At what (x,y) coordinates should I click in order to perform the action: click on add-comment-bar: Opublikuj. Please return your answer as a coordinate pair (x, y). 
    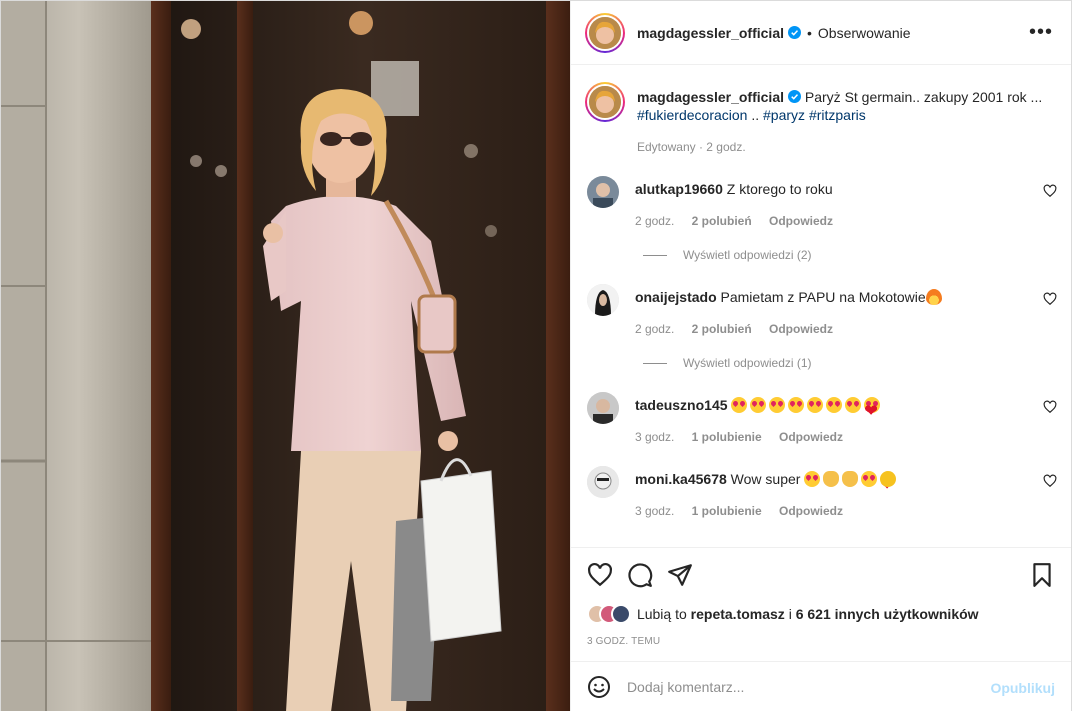
    Looking at the image, I should click on (820, 686).